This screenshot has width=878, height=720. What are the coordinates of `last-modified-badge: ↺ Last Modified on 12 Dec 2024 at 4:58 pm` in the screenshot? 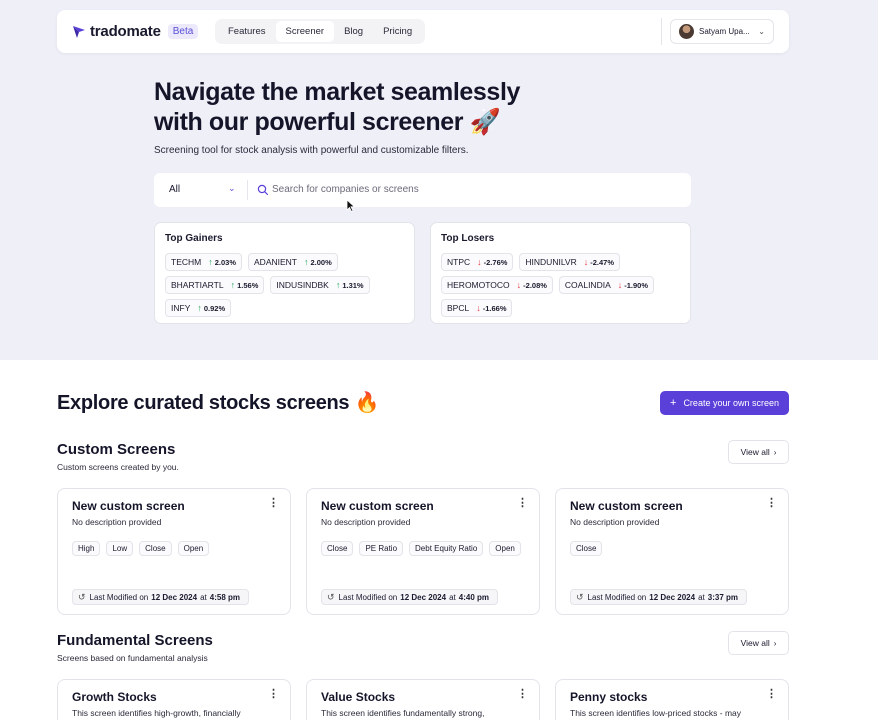 It's located at (160, 597).